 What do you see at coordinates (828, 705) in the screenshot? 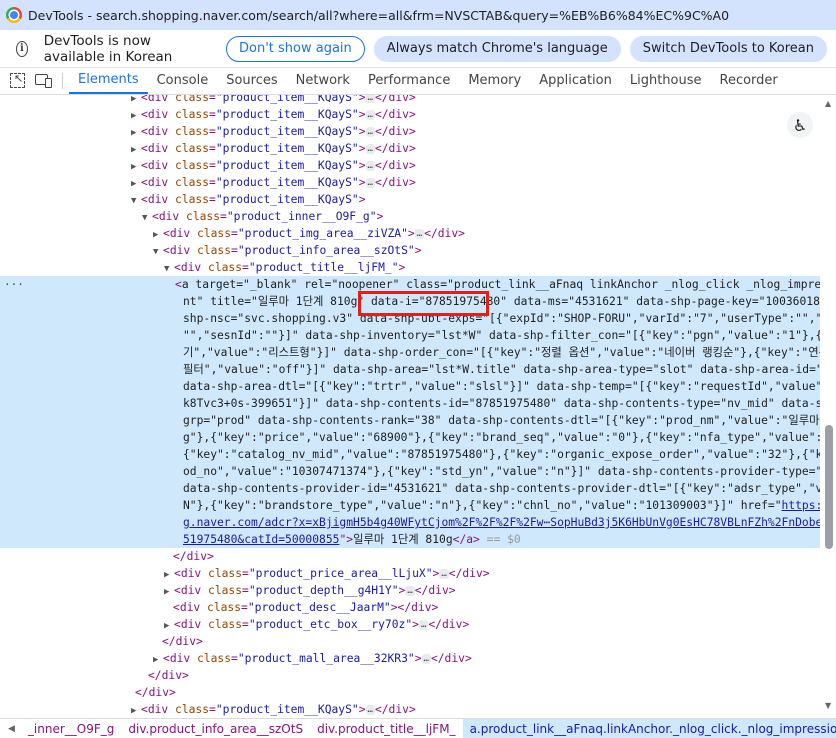
I see `scroll-down-icon: ▼` at bounding box center [828, 705].